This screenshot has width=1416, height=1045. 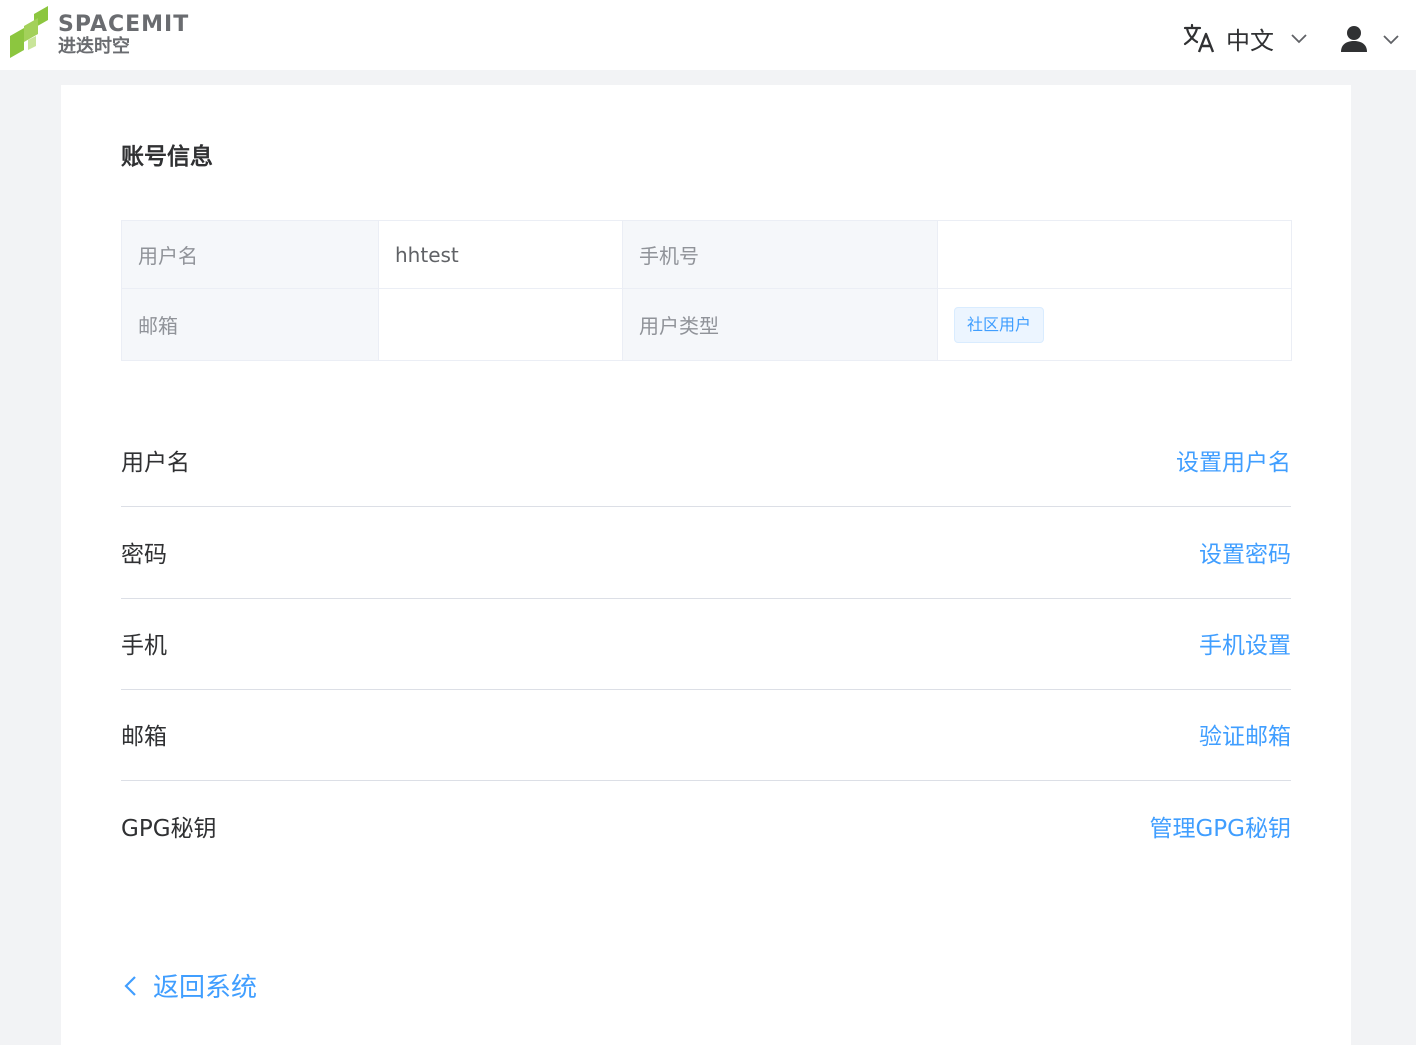 What do you see at coordinates (250, 324) in the screenshot?
I see `email-label: 邮箱` at bounding box center [250, 324].